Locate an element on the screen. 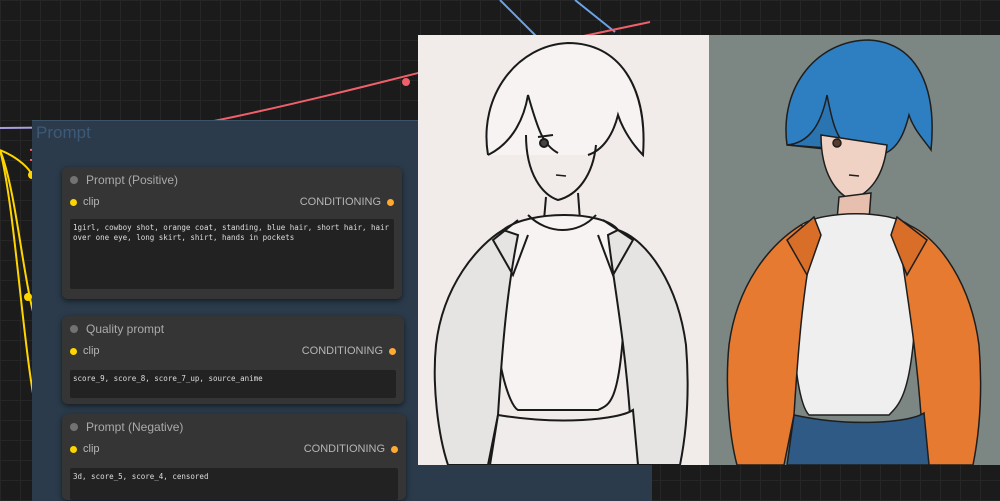 This screenshot has height=501, width=1000. wire-reroute-dot is located at coordinates (406, 82).